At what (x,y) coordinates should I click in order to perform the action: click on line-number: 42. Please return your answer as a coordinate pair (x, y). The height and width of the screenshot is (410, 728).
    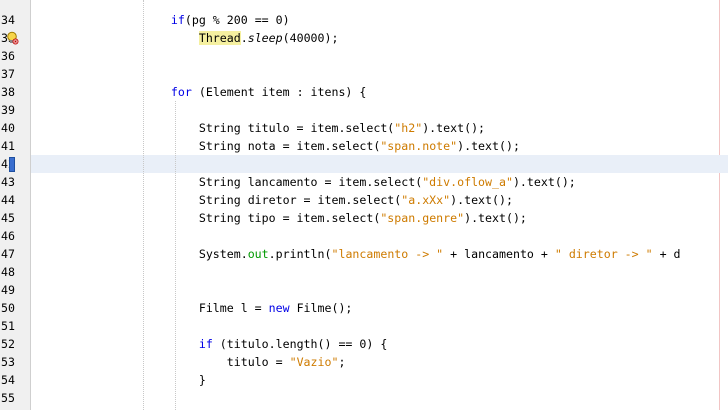
    Looking at the image, I should click on (8, 164).